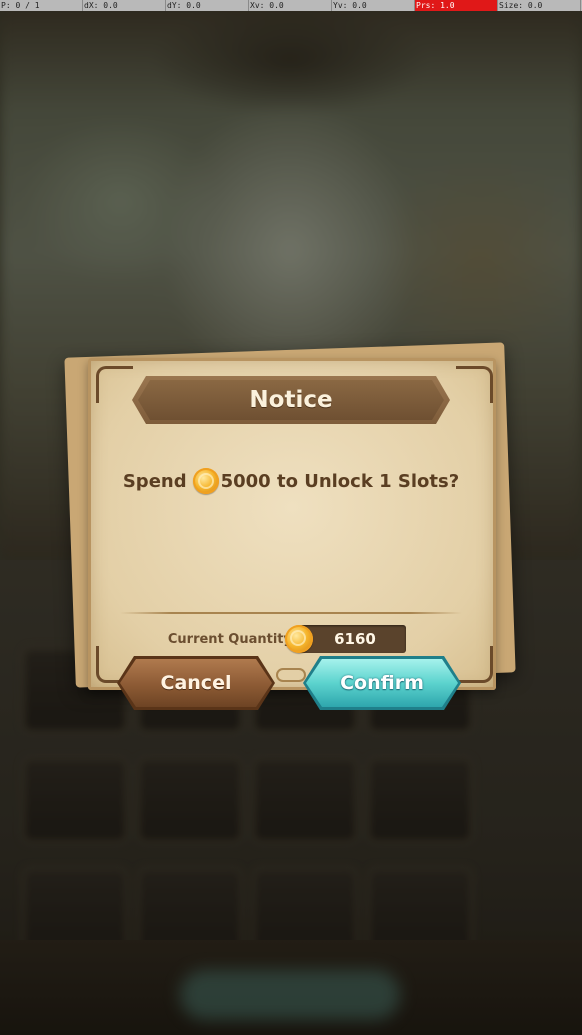 The image size is (582, 1035). Describe the element at coordinates (539, 5) in the screenshot. I see `debug-size: Size: 0.0` at that location.